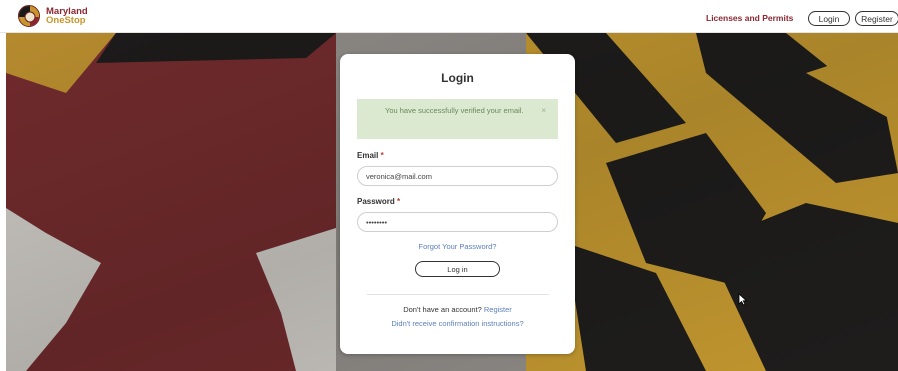 This screenshot has height=371, width=898. I want to click on header-login-button: Login, so click(829, 18).